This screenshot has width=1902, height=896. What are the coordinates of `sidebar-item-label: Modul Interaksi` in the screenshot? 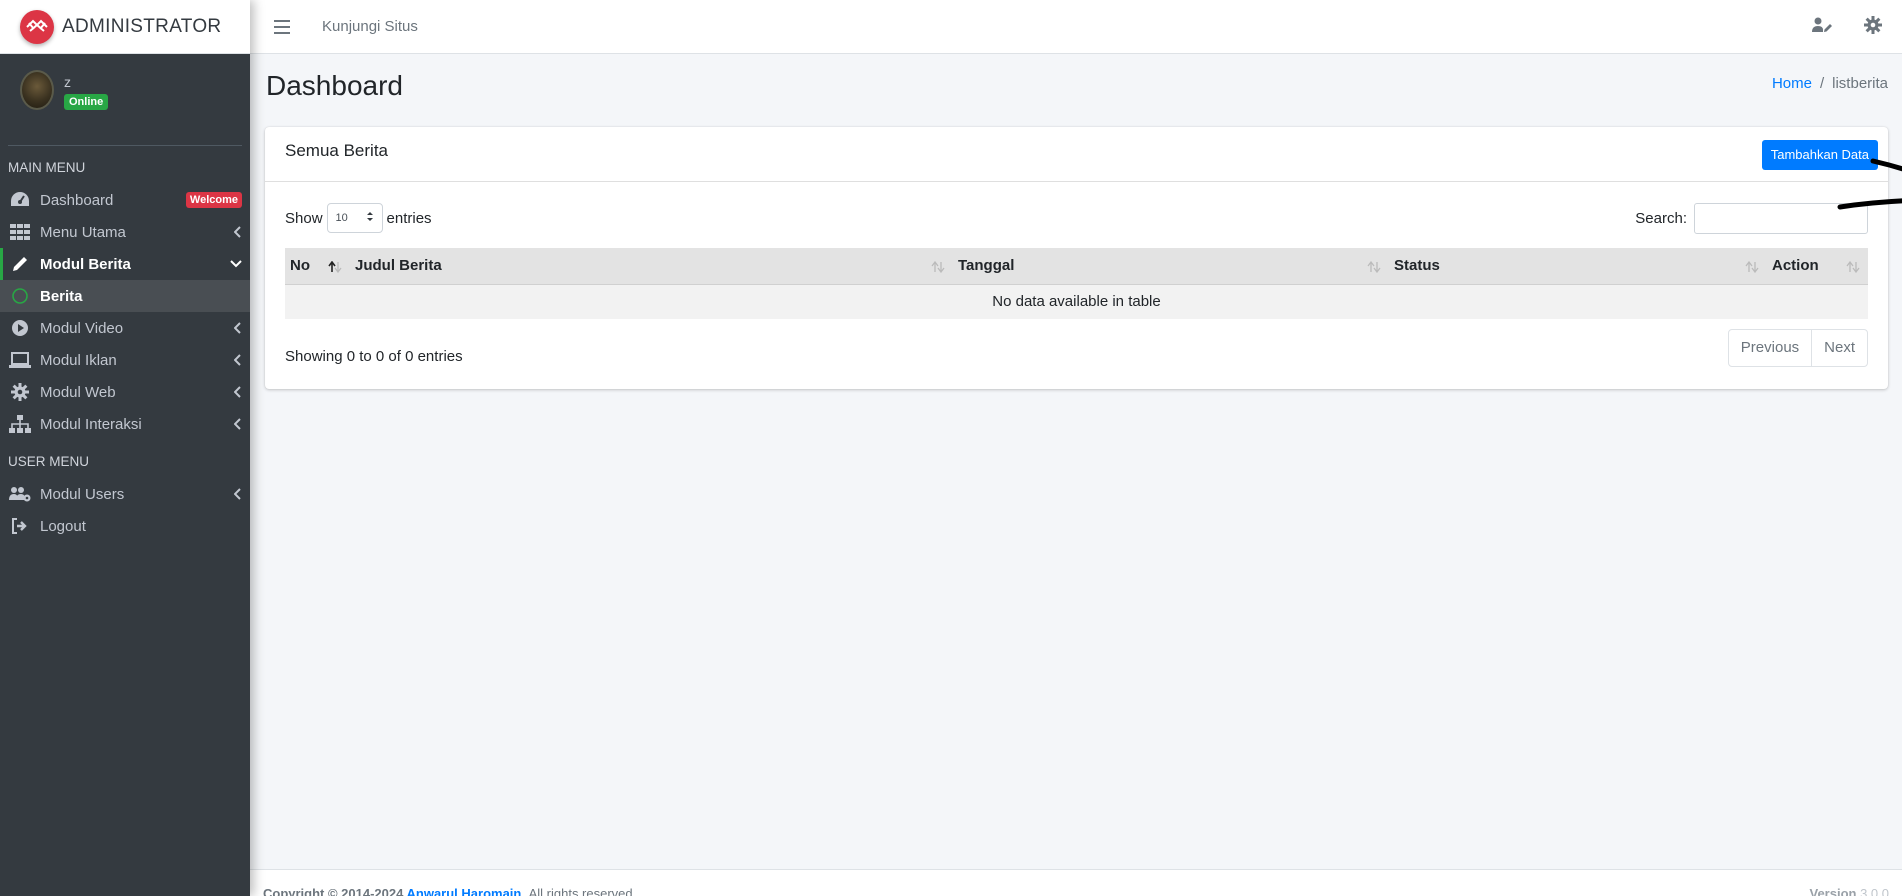 It's located at (91, 424).